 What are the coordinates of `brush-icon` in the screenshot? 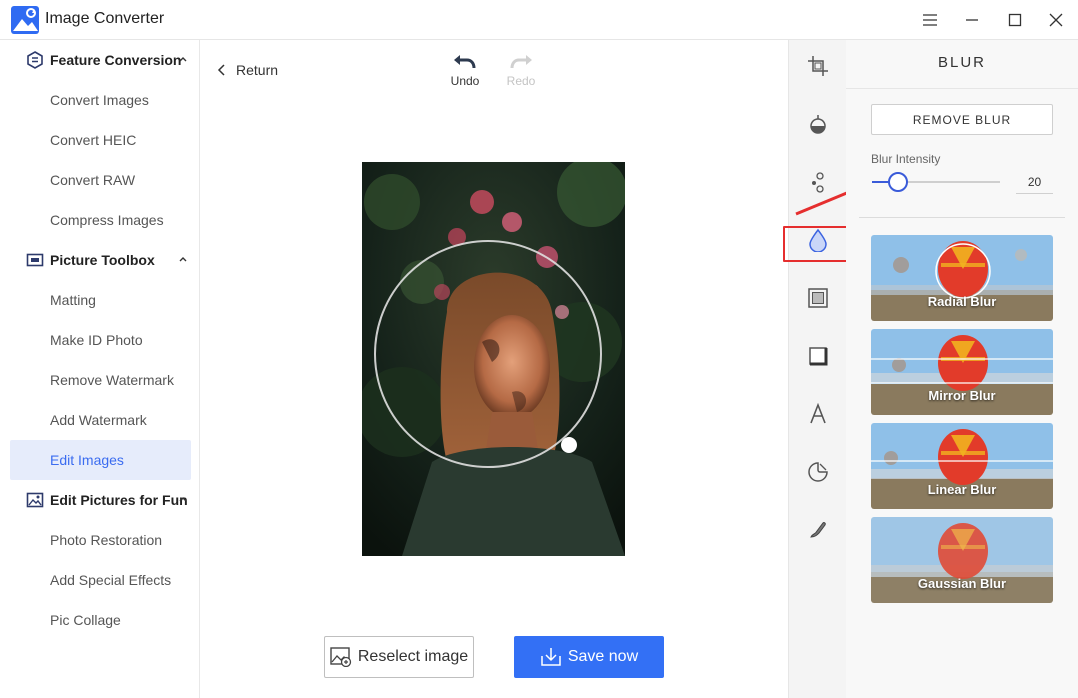 It's located at (818, 530).